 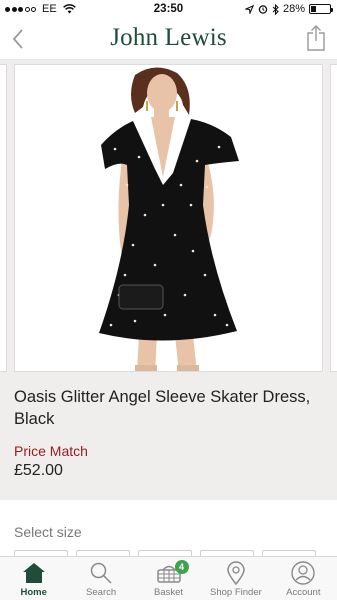 I want to click on basket-count-badge: 4, so click(x=181, y=567).